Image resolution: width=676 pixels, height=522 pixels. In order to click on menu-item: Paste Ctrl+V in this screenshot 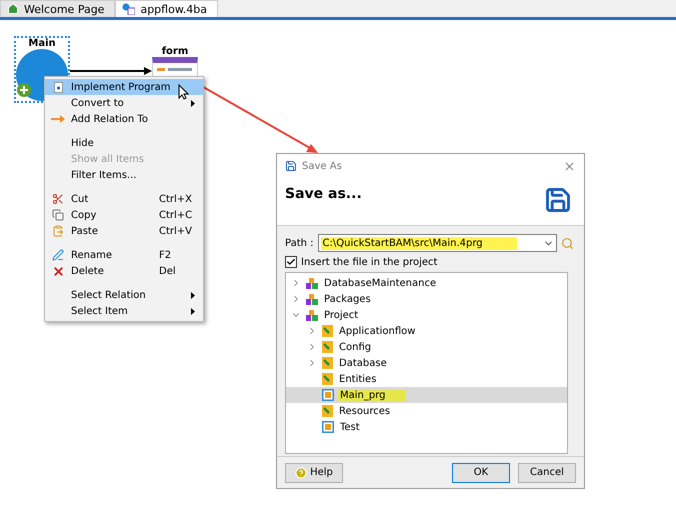, I will do `click(124, 231)`.